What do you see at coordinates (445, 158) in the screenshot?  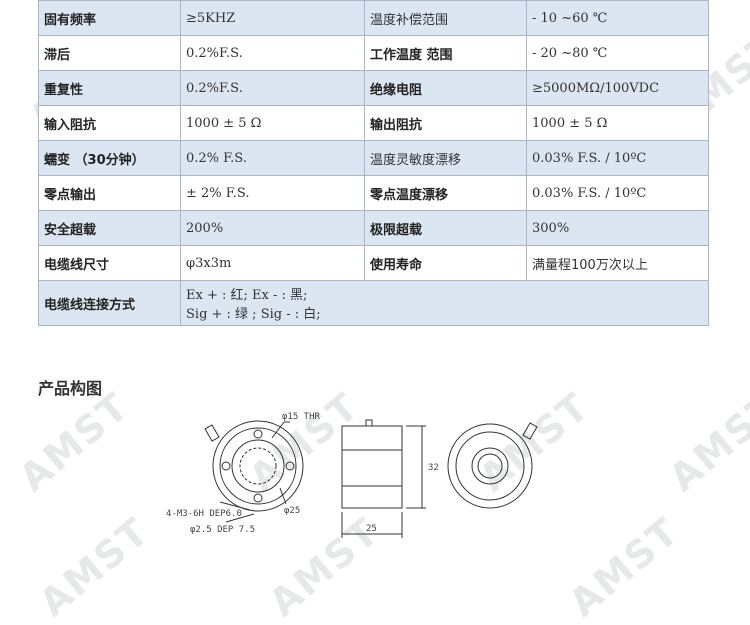 I see `spec-label: 温度灵敏度漂移` at bounding box center [445, 158].